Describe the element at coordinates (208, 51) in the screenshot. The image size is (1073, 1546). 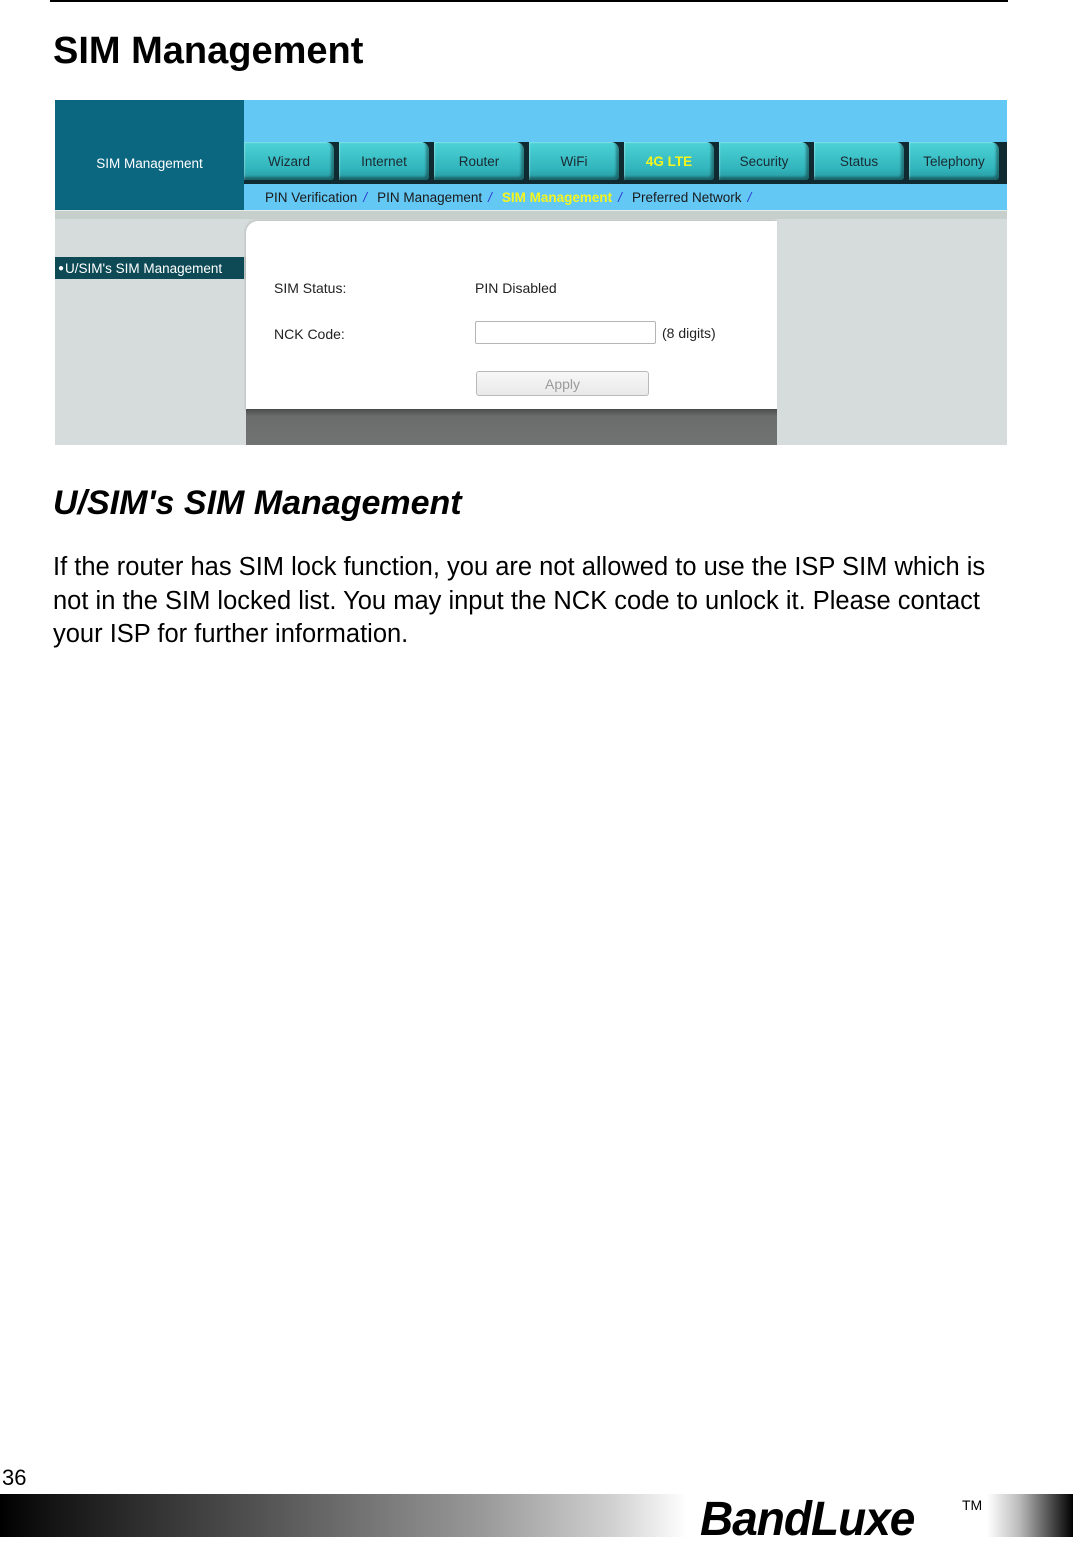
I see `page-title: SIM Management` at that location.